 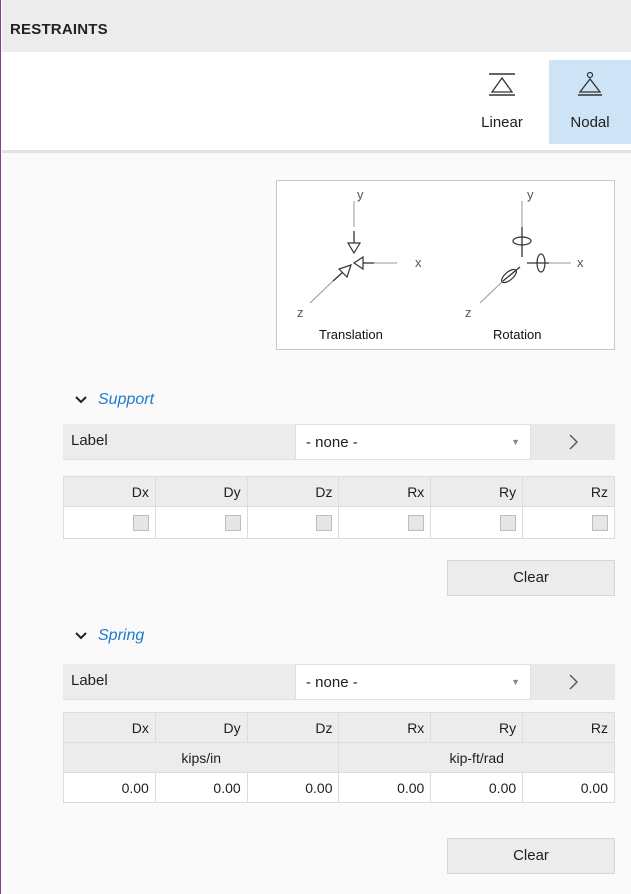 I want to click on spring-clear-button: Clear, so click(x=531, y=856).